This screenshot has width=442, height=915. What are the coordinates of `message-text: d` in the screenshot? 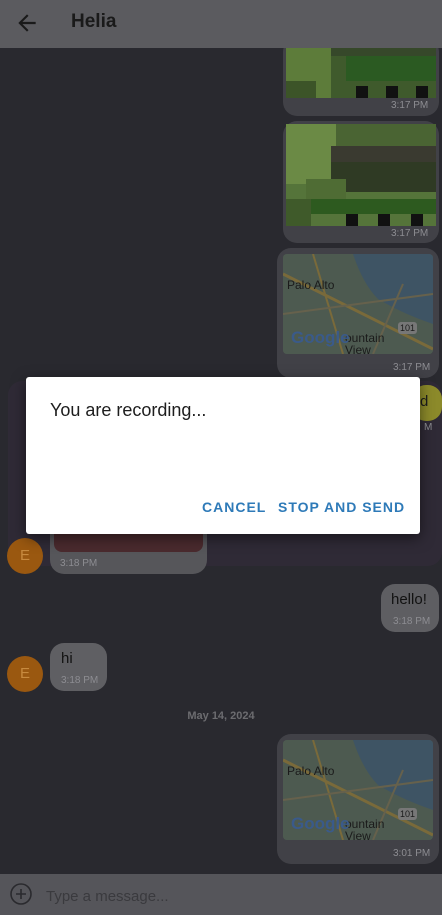 It's located at (424, 401).